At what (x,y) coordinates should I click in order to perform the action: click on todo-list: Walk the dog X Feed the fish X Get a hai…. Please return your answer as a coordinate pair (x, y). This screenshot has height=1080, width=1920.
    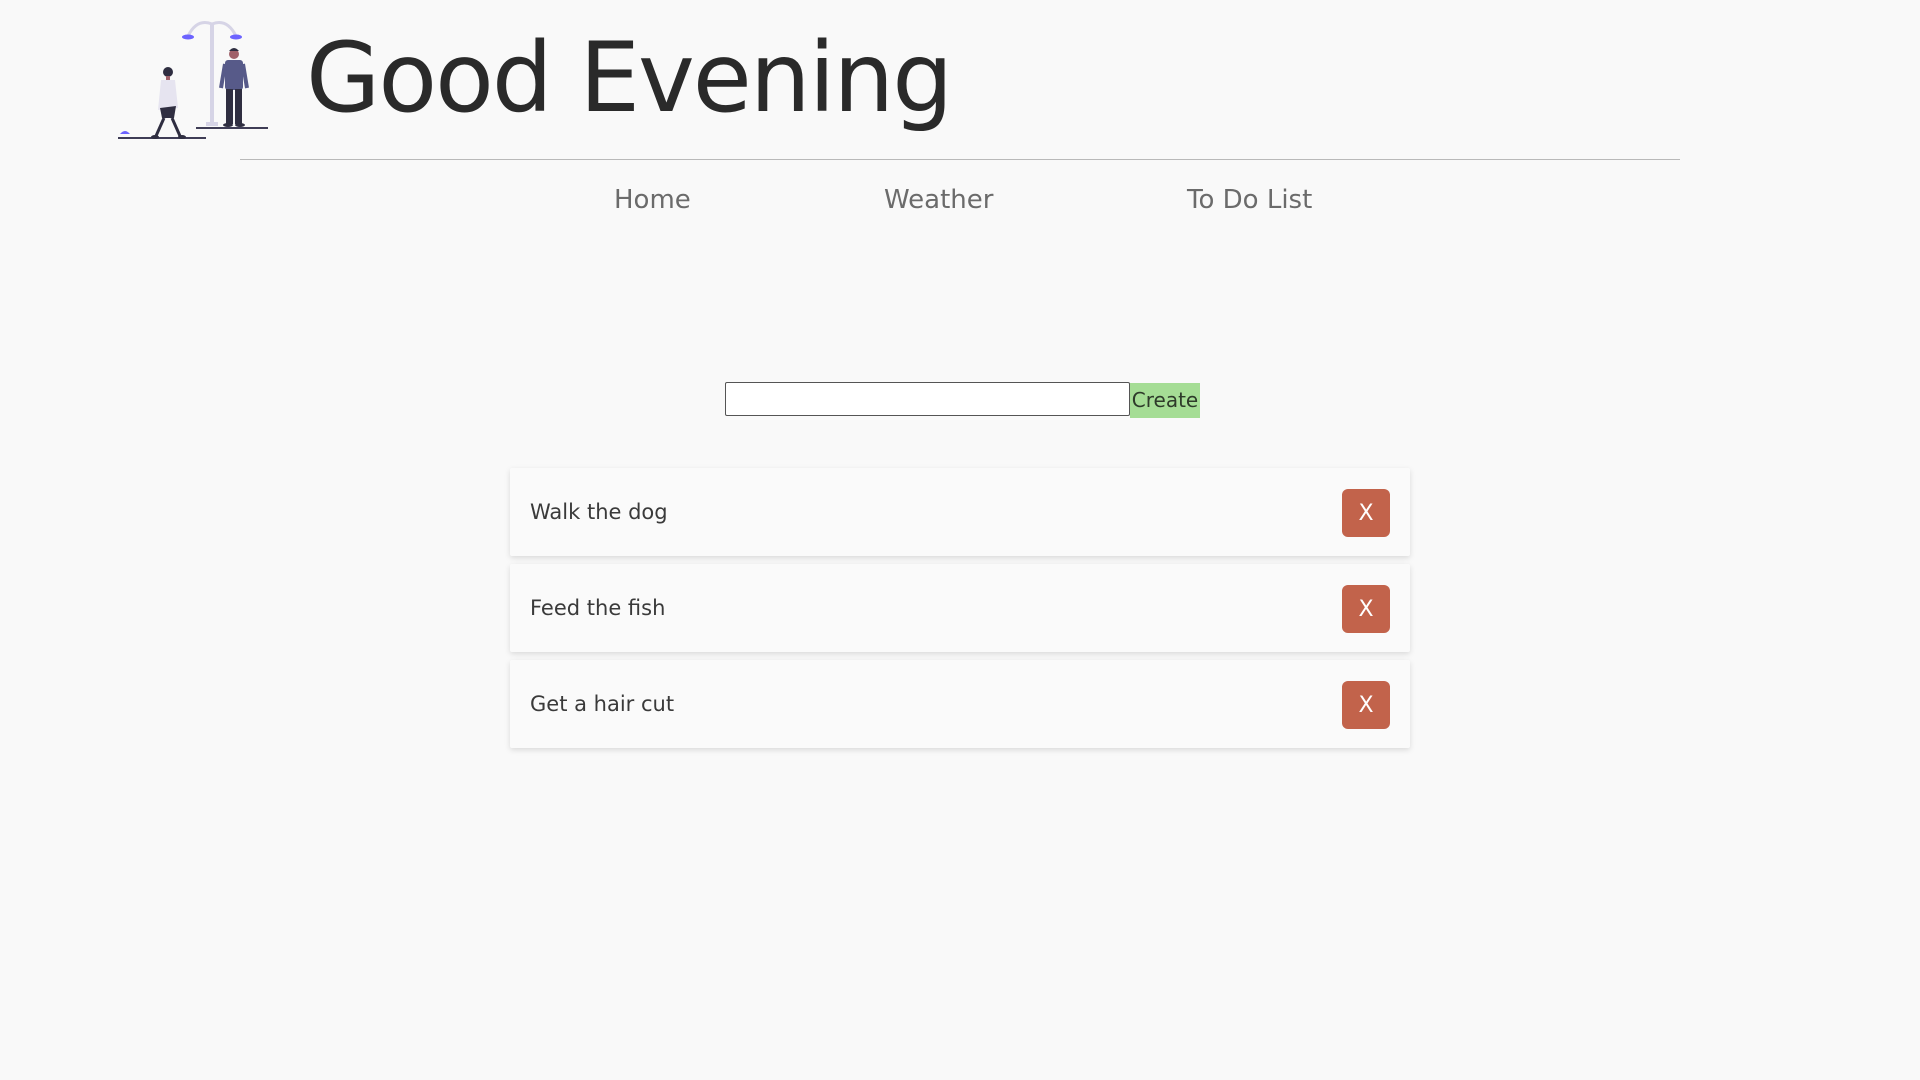
    Looking at the image, I should click on (960, 612).